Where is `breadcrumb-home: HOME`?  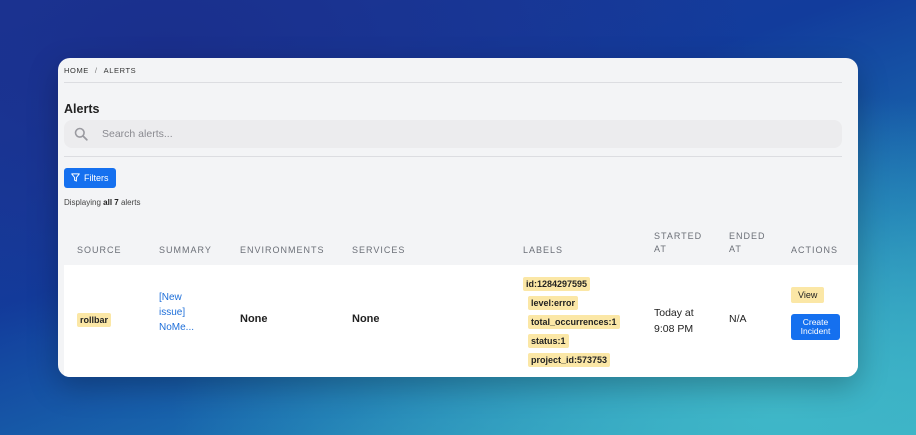
breadcrumb-home: HOME is located at coordinates (76, 70).